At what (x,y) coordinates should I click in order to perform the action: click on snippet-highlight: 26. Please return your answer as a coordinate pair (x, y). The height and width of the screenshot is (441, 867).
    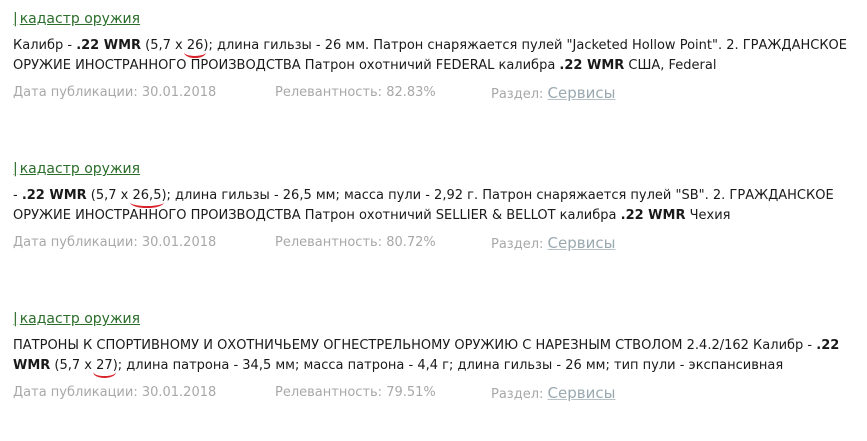
    Looking at the image, I should click on (194, 47).